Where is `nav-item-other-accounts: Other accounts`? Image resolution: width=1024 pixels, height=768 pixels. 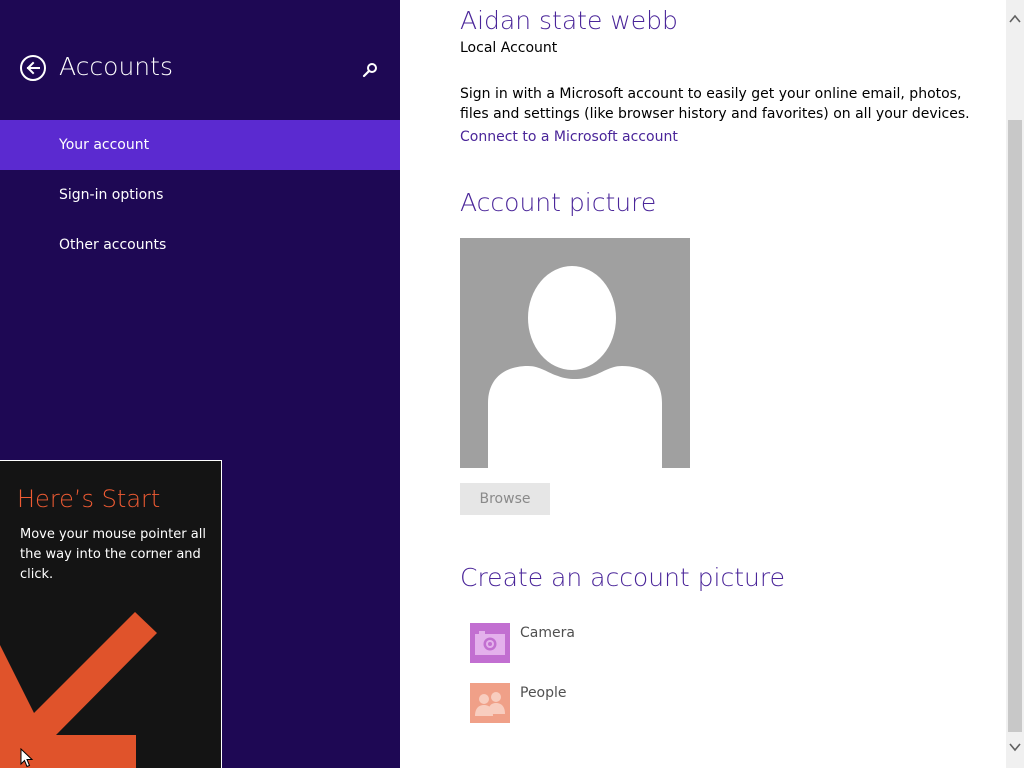 nav-item-other-accounts: Other accounts is located at coordinates (200, 245).